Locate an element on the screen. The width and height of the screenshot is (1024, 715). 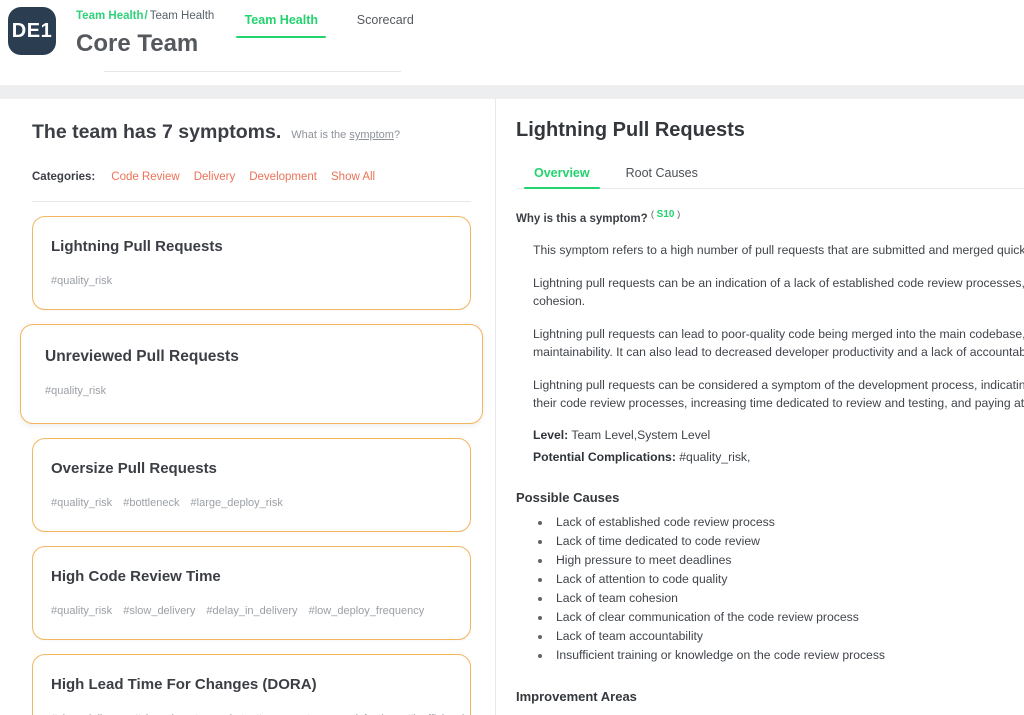
tag: #delay_in_delivery is located at coordinates (252, 611).